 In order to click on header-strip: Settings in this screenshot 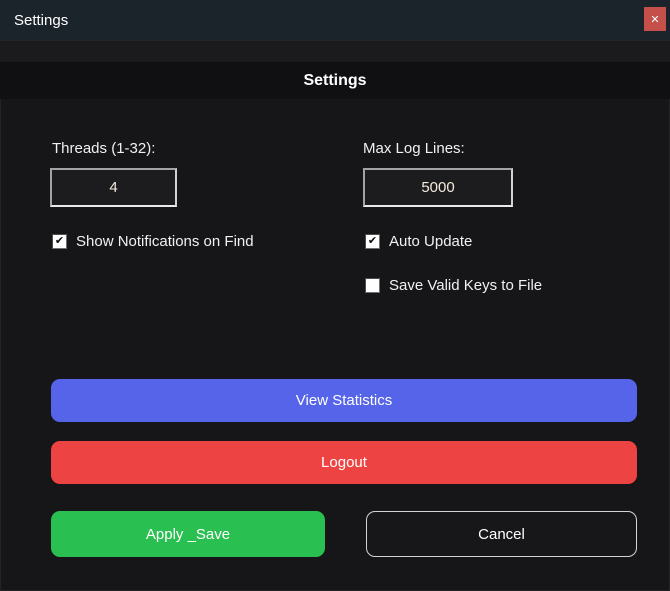, I will do `click(335, 80)`.